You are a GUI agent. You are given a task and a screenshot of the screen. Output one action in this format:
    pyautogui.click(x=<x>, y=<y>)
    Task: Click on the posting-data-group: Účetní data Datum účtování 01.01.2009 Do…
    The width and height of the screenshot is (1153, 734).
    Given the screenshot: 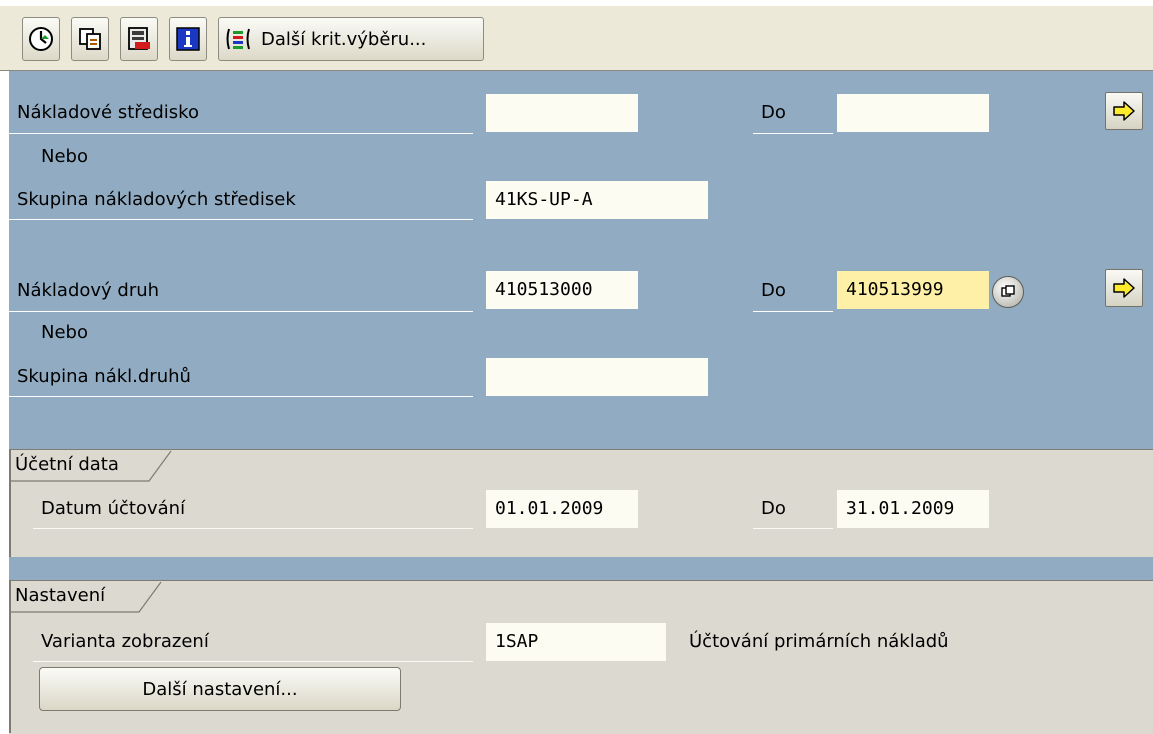 What is the action you would take?
    pyautogui.click(x=581, y=504)
    